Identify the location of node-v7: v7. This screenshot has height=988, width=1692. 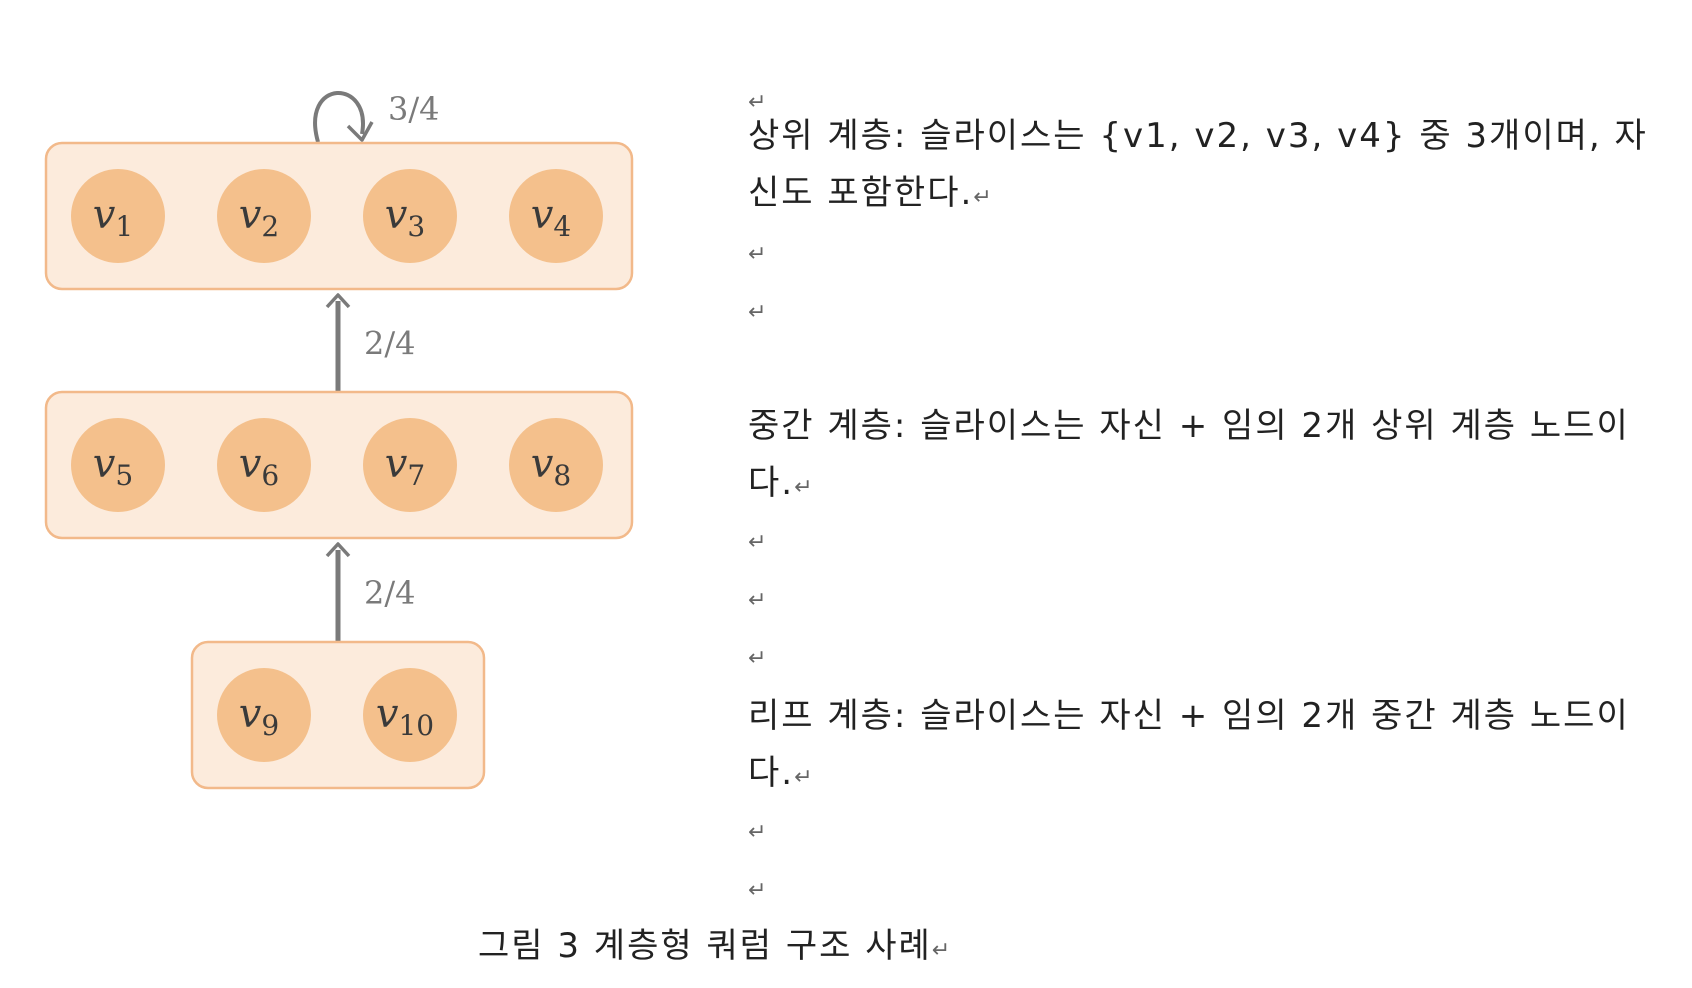
(410, 465).